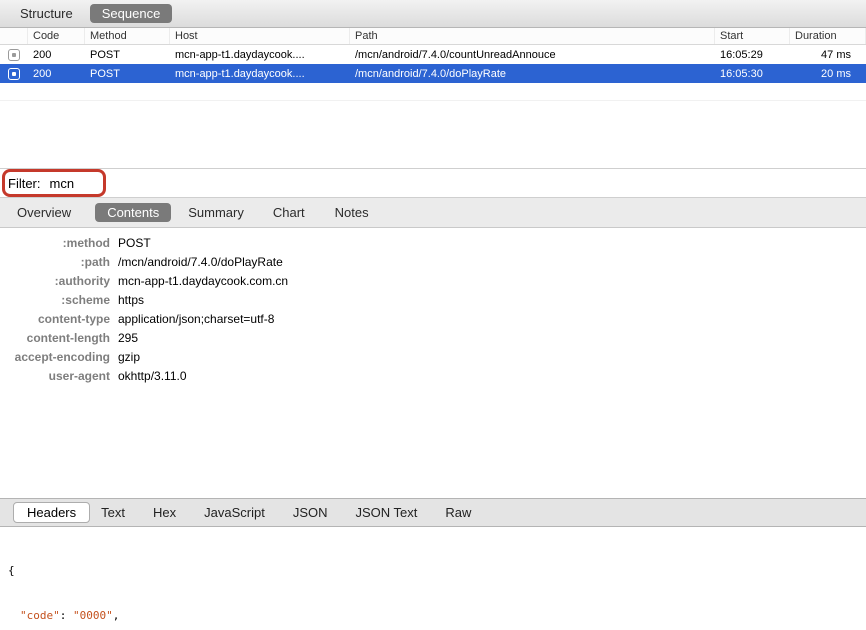 The width and height of the screenshot is (866, 630). Describe the element at coordinates (433, 375) in the screenshot. I see `header-row: user-agent okhttp/3.11.0` at that location.